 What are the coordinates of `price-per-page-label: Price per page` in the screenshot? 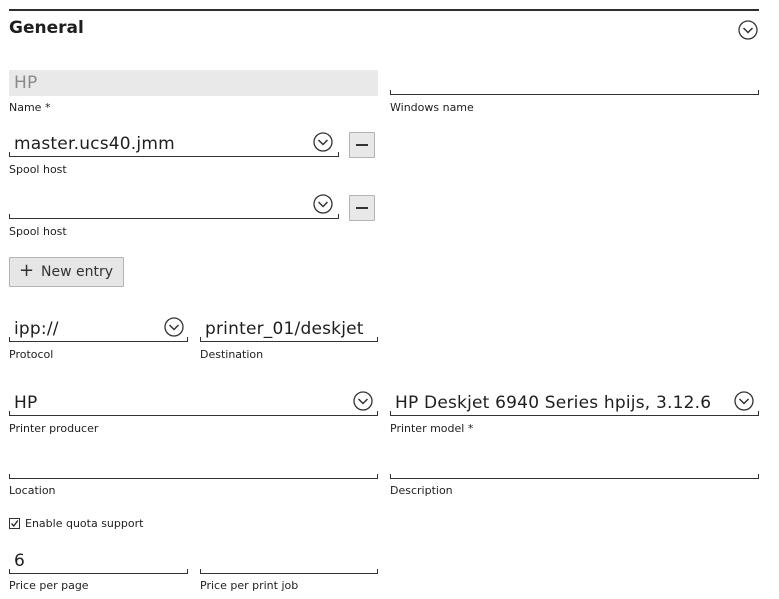 It's located at (49, 585).